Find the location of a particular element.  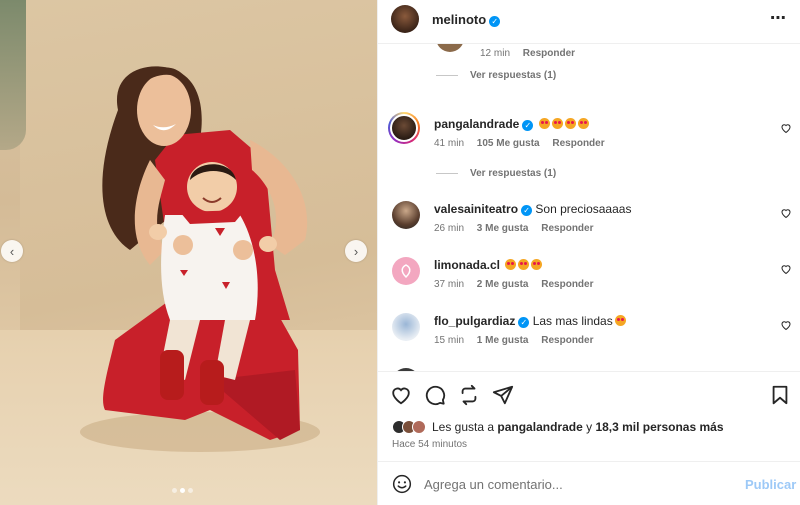

lemon-logo-icon is located at coordinates (406, 271).